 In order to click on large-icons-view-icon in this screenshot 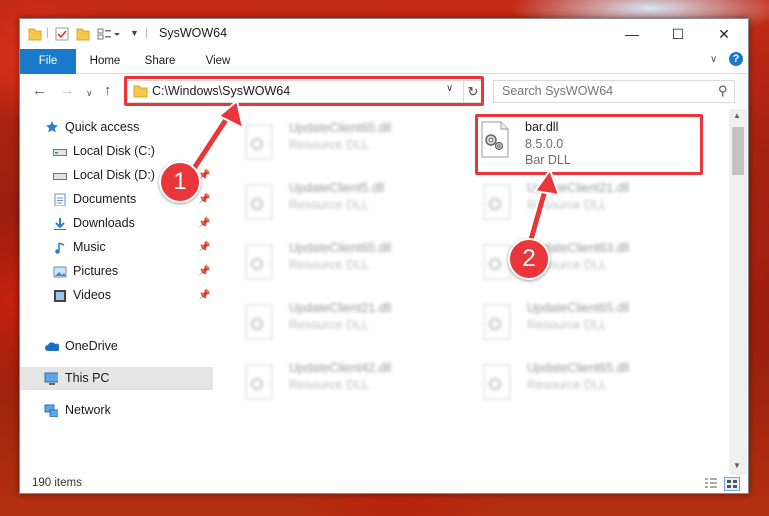, I will do `click(732, 484)`.